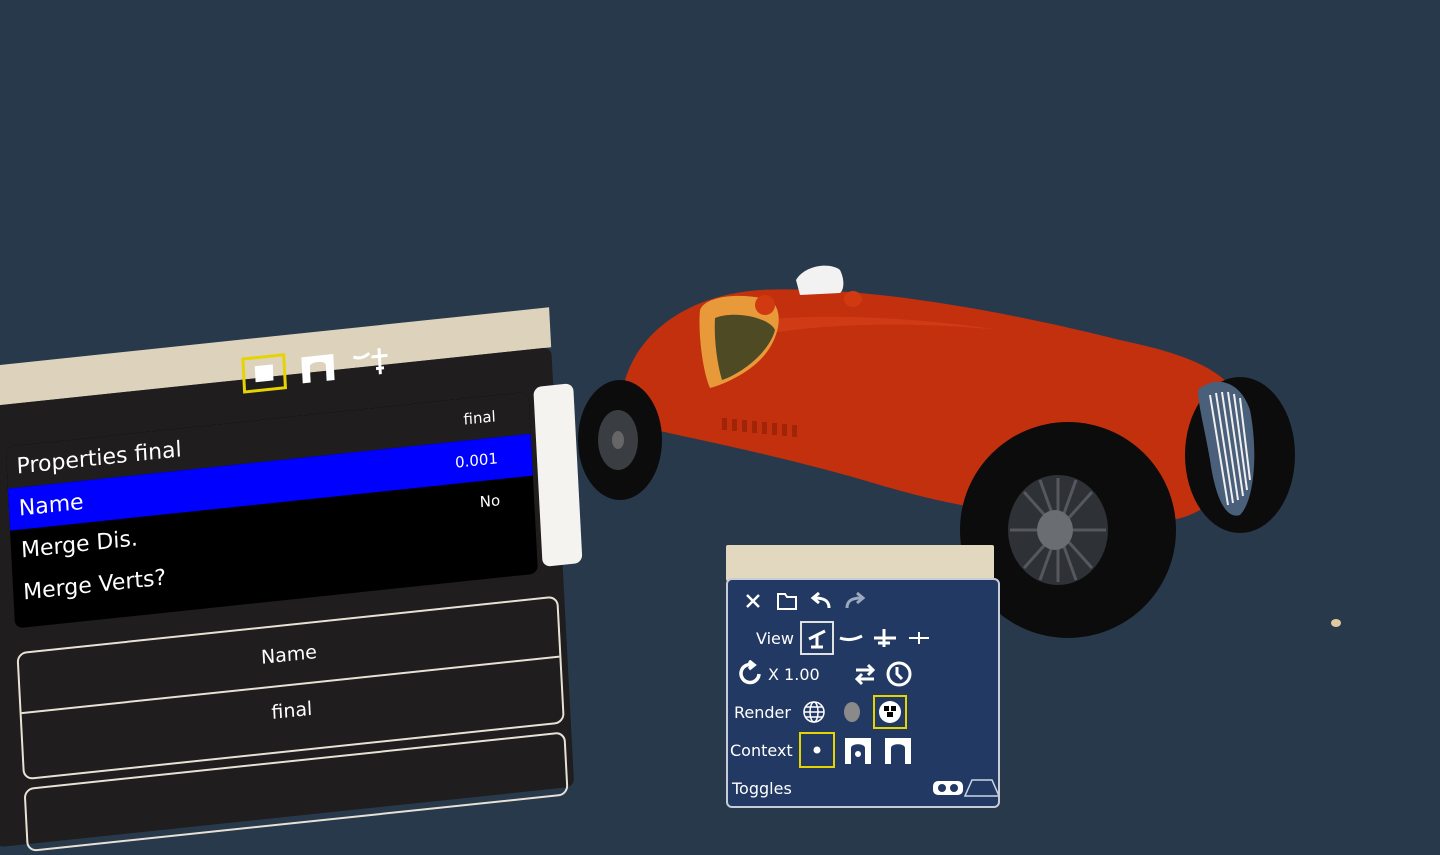  Describe the element at coordinates (858, 750) in the screenshot. I see `context-arch-open-icon` at that location.